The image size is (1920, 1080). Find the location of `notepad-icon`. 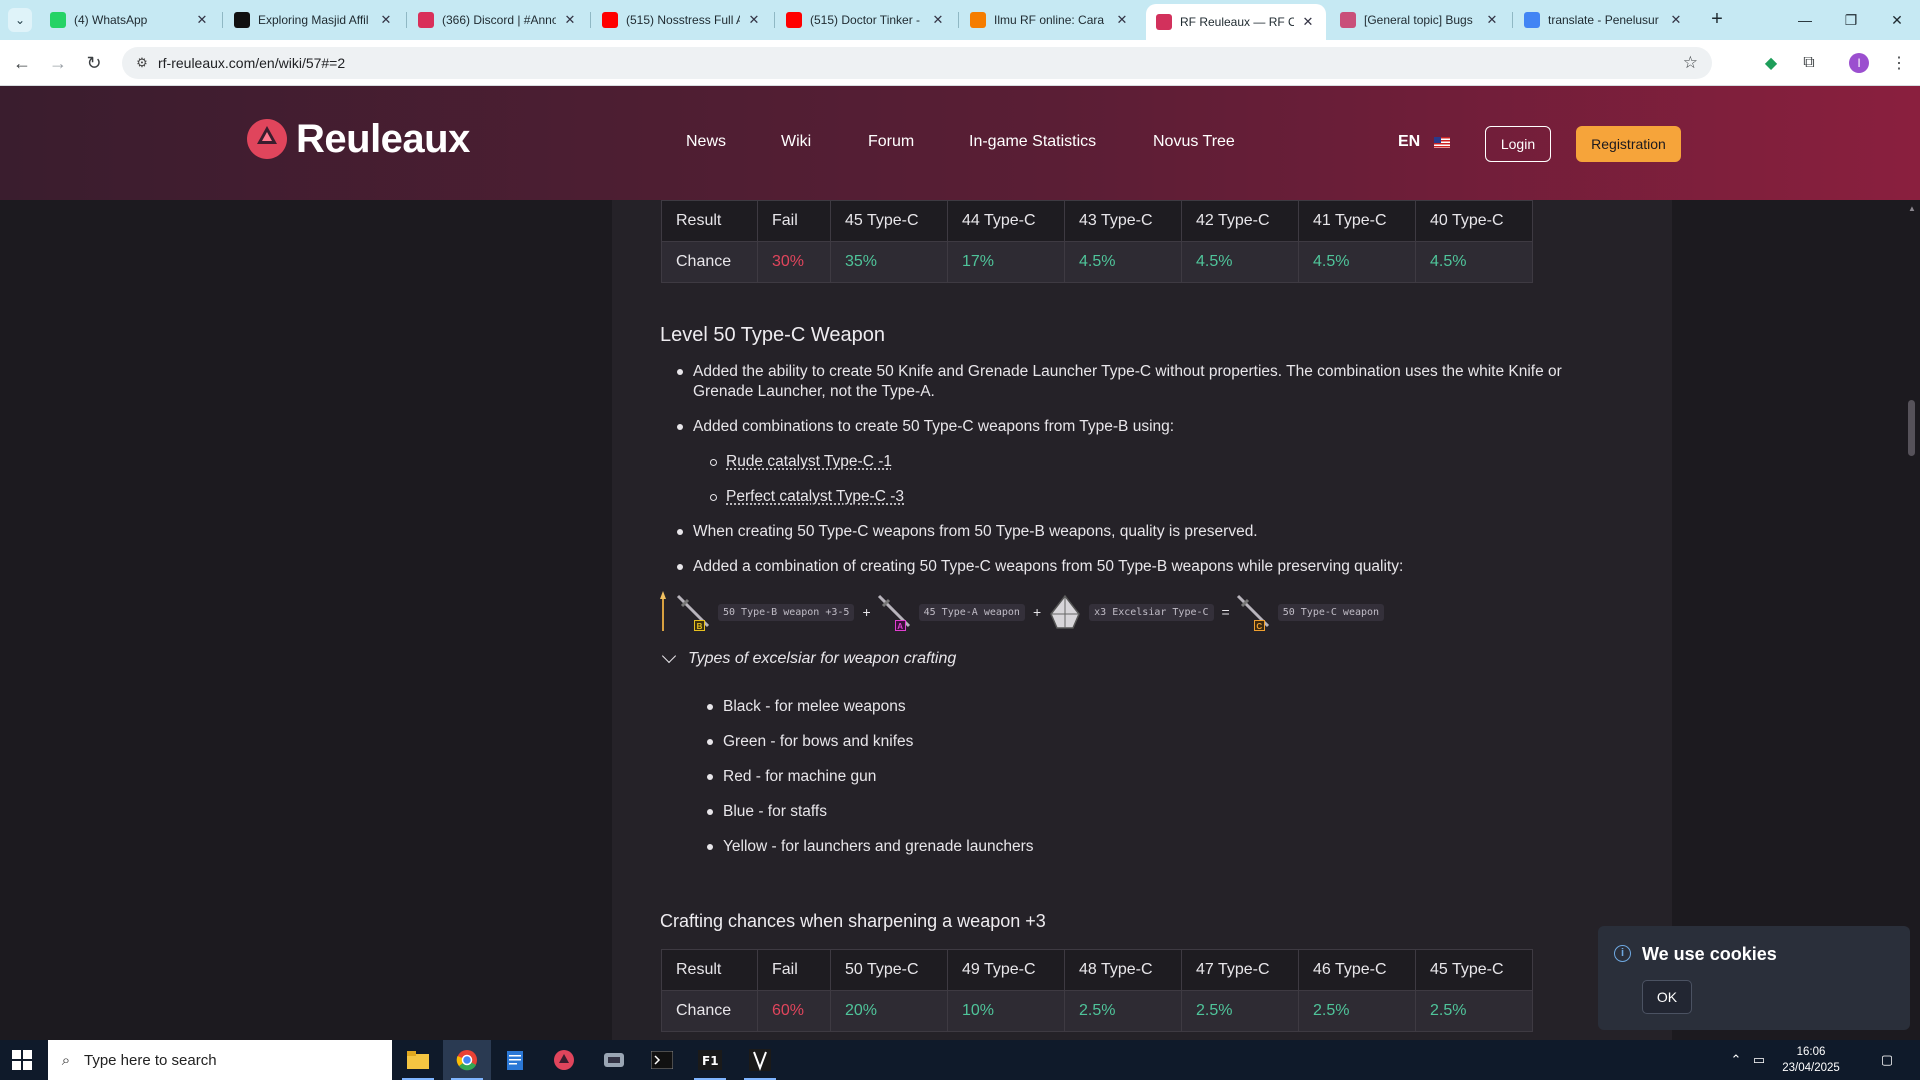

notepad-icon is located at coordinates (515, 1060).